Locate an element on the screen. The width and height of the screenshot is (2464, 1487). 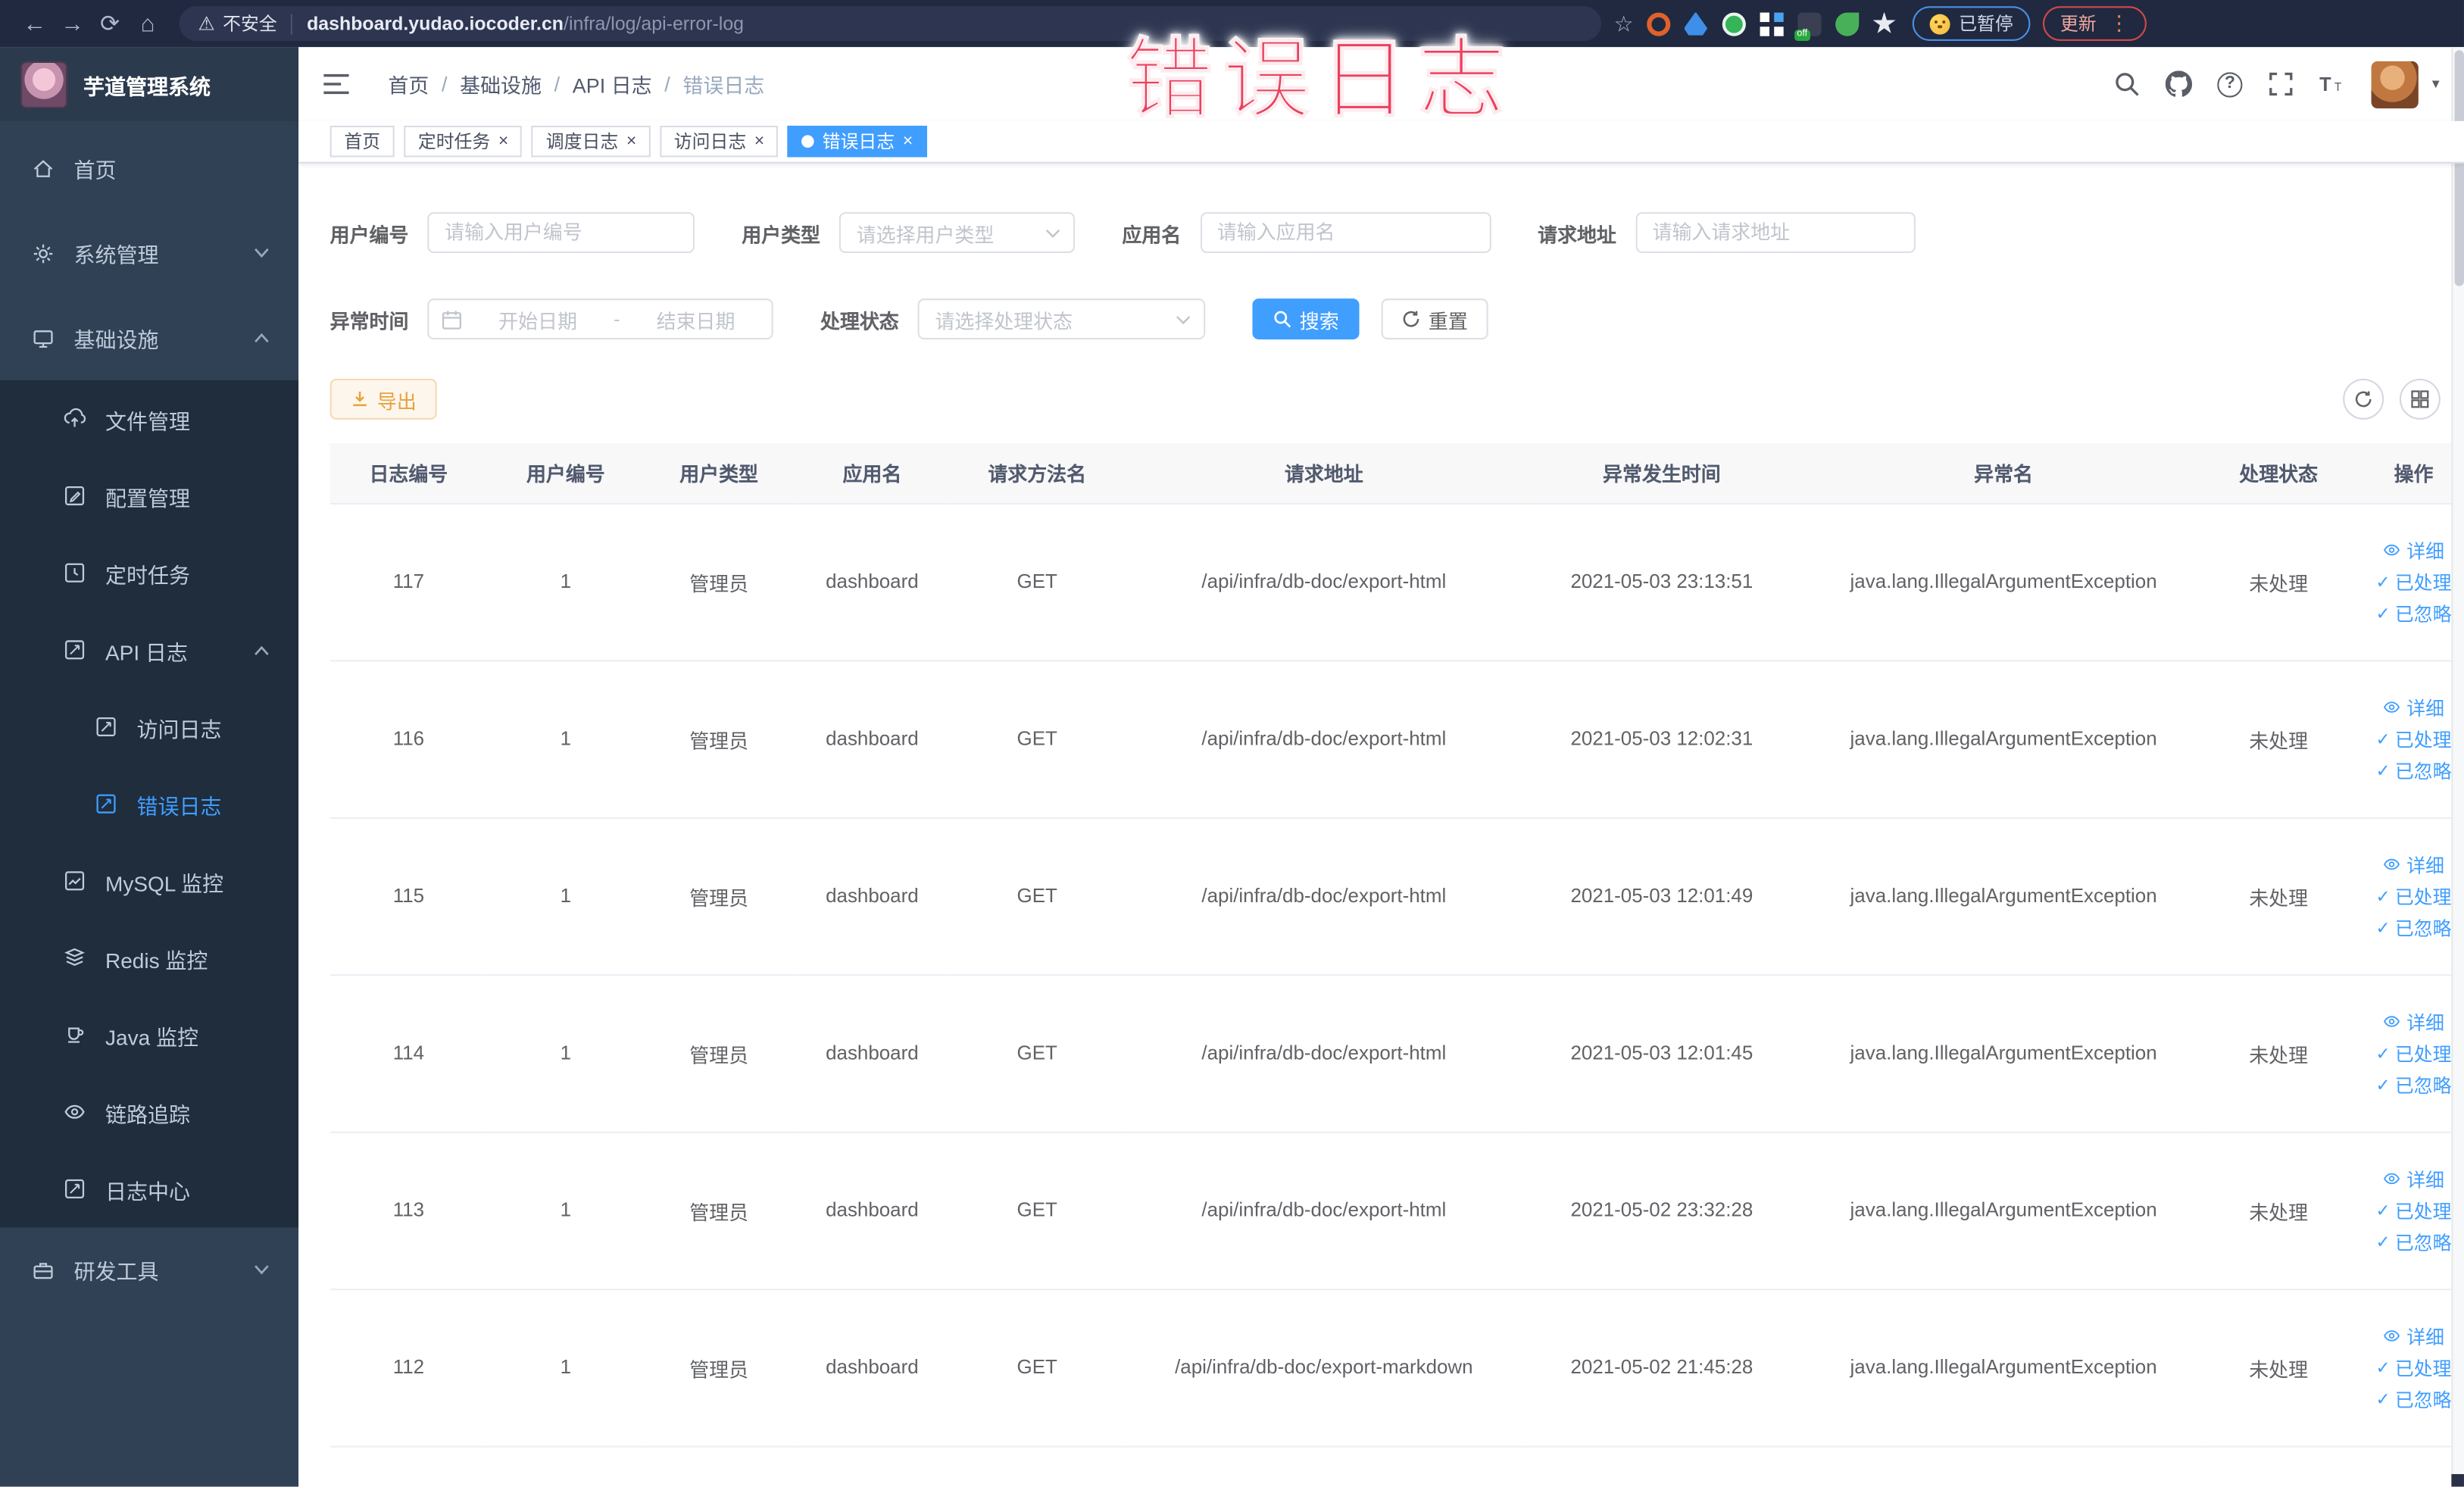
extension-leaf-icon is located at coordinates (1847, 23).